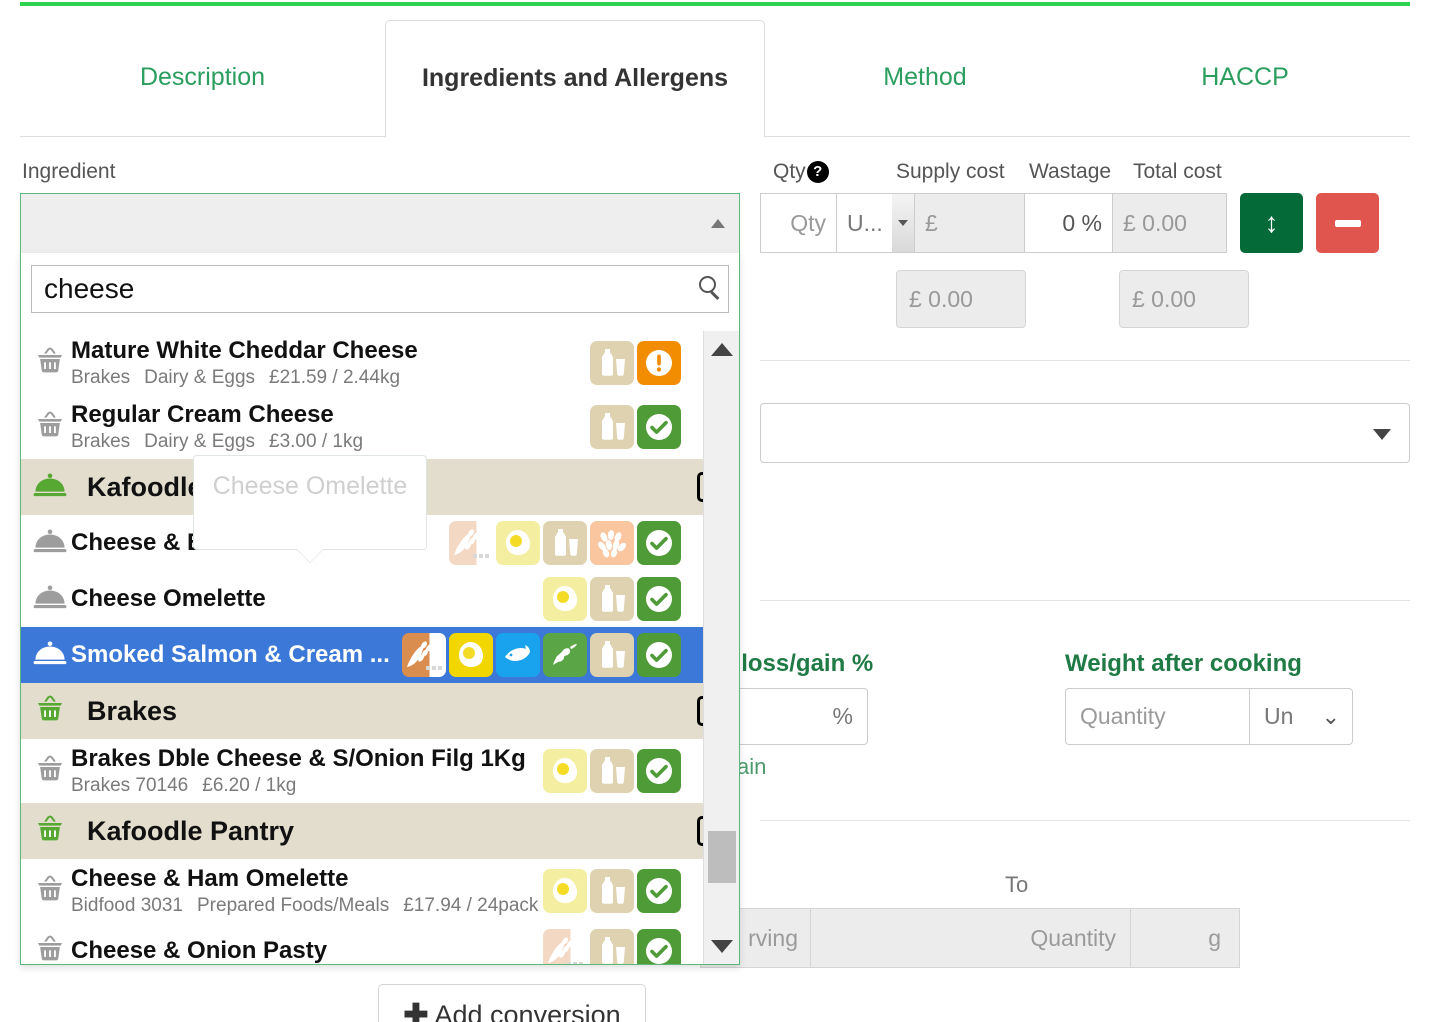 Image resolution: width=1430 pixels, height=1022 pixels. Describe the element at coordinates (789, 171) in the screenshot. I see `column-header-qty-label: Qty` at that location.